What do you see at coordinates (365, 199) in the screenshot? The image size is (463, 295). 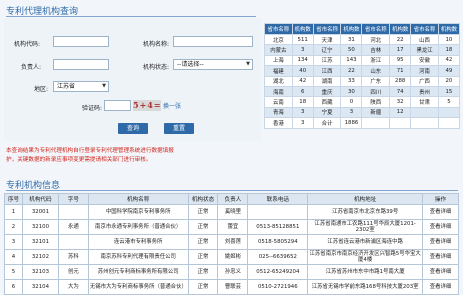 I see `column-header: 机构地址` at bounding box center [365, 199].